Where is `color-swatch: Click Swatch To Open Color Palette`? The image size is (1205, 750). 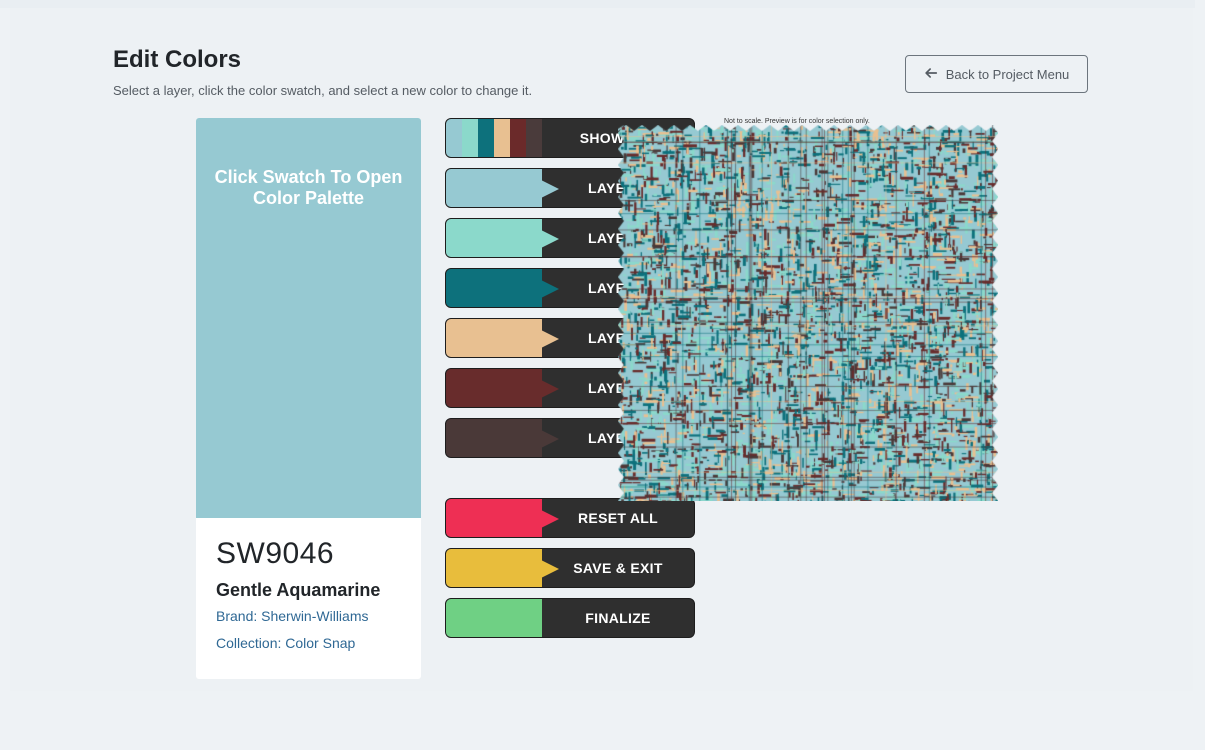 color-swatch: Click Swatch To Open Color Palette is located at coordinates (308, 318).